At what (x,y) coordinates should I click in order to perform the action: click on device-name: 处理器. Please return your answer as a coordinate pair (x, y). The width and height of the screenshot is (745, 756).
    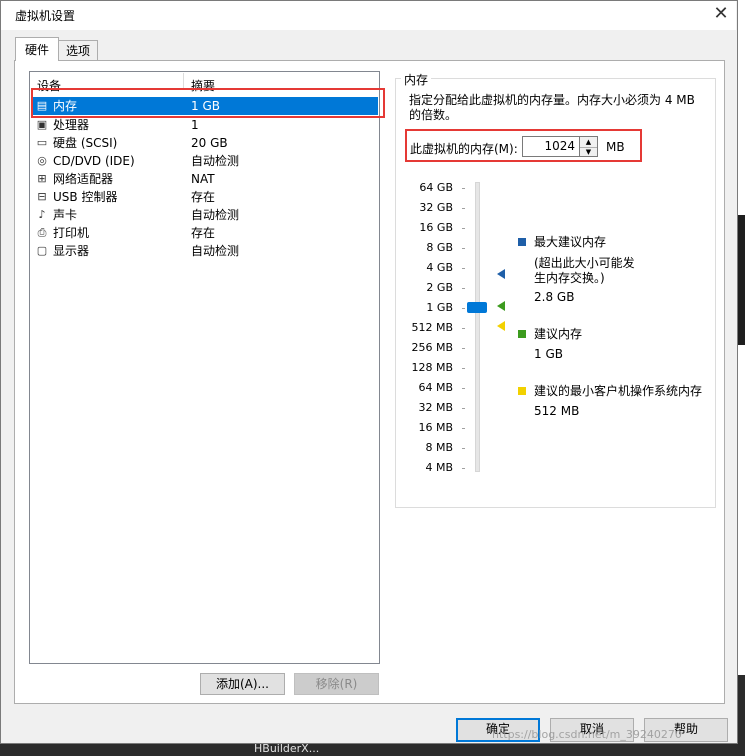
    Looking at the image, I should click on (71, 125).